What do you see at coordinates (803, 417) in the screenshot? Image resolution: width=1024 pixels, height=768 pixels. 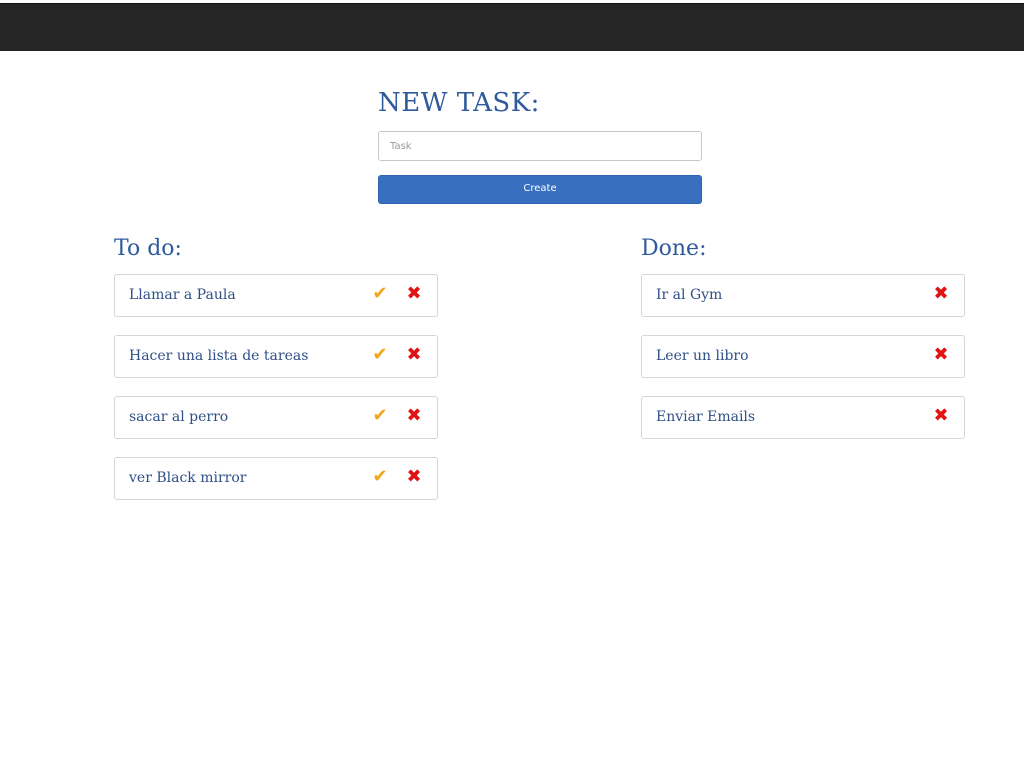 I see `done-task-item: Enviar Emails ✖` at bounding box center [803, 417].